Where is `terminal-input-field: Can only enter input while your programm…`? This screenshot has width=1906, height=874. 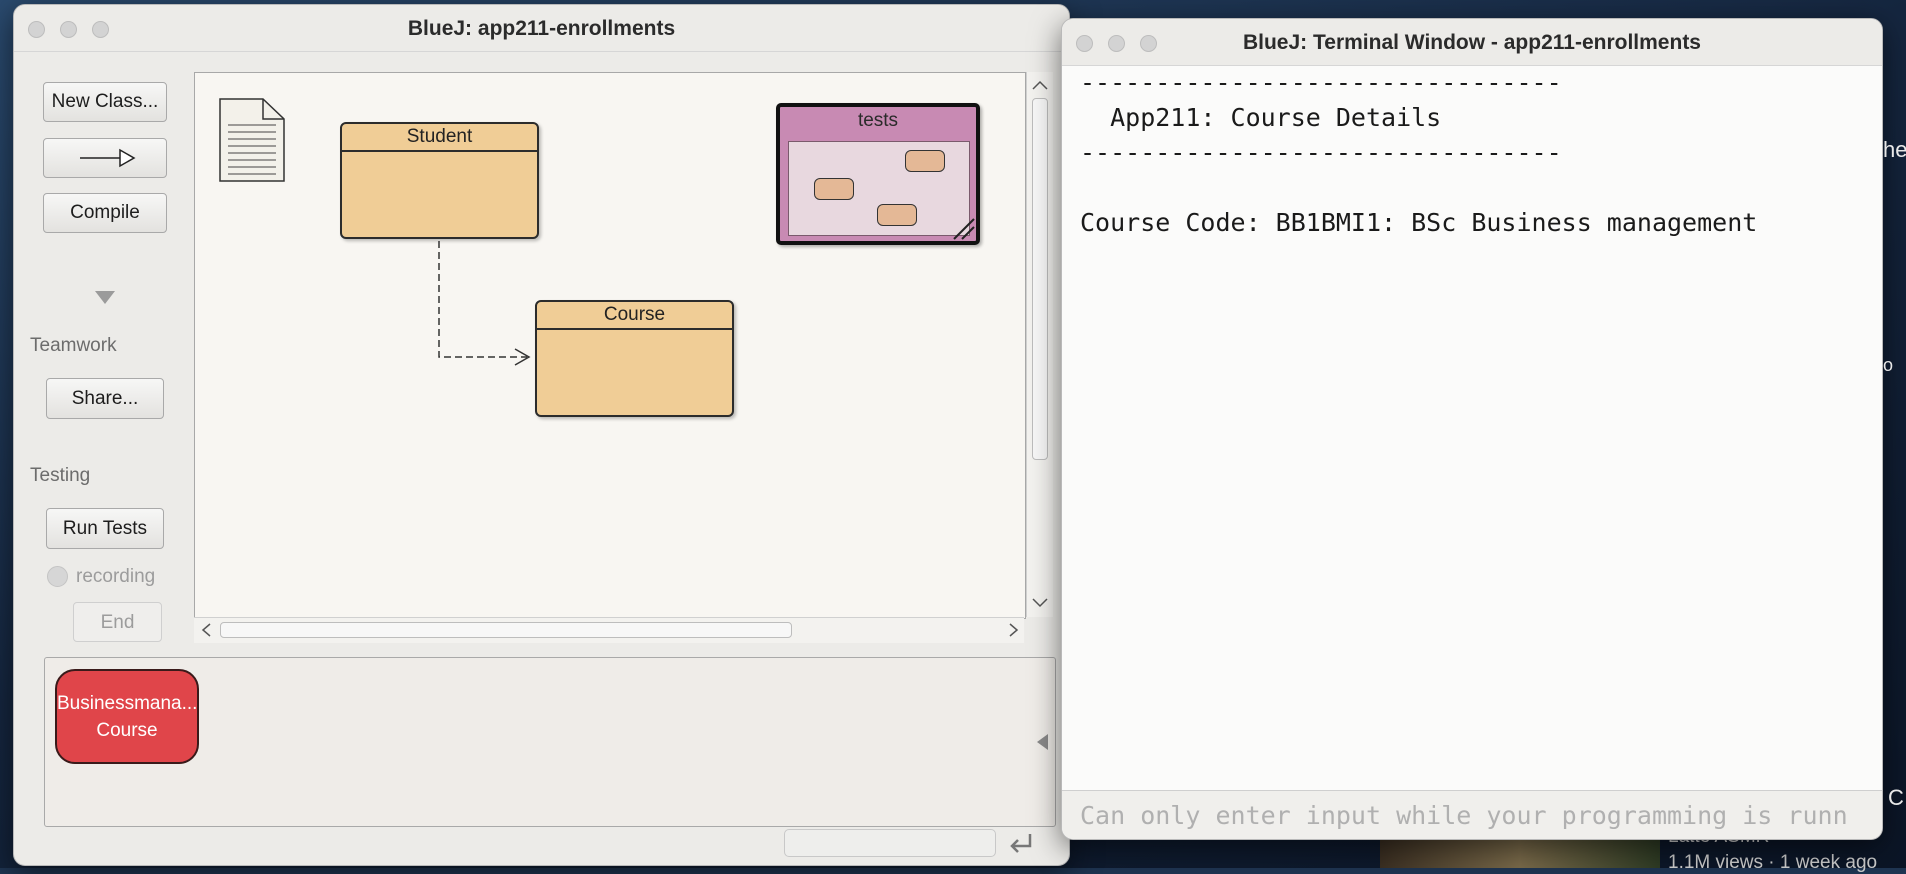 terminal-input-field: Can only enter input while your programm… is located at coordinates (1472, 814).